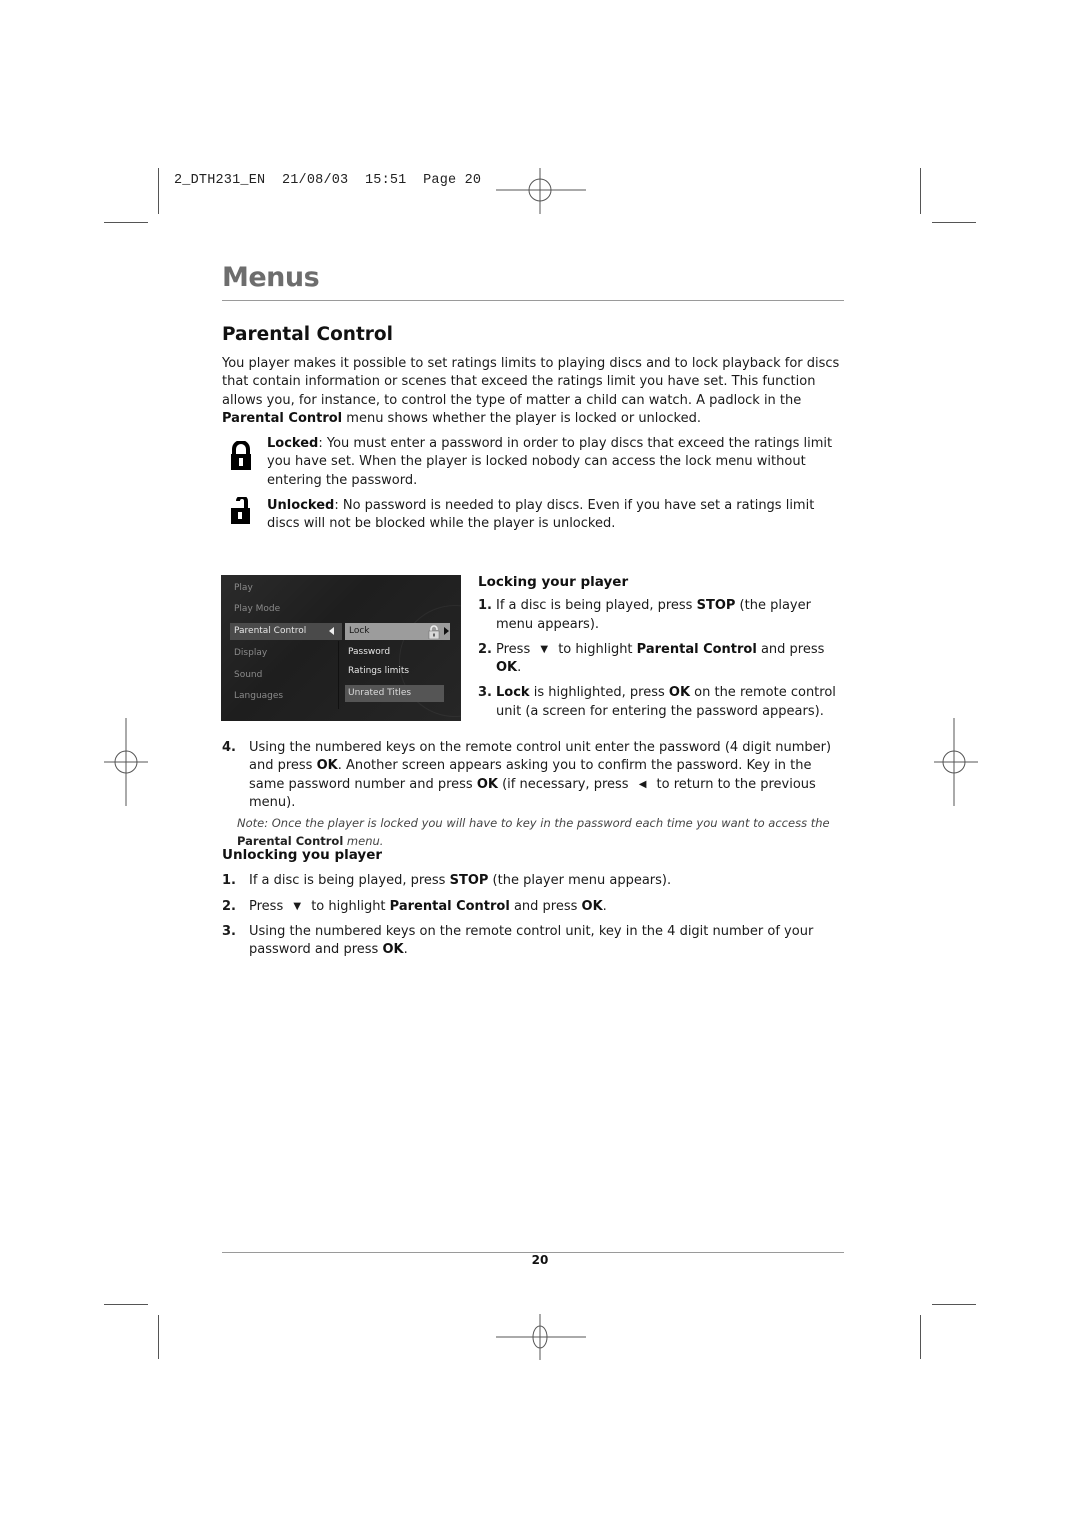  What do you see at coordinates (241, 455) in the screenshot?
I see `padlock-closed-icon` at bounding box center [241, 455].